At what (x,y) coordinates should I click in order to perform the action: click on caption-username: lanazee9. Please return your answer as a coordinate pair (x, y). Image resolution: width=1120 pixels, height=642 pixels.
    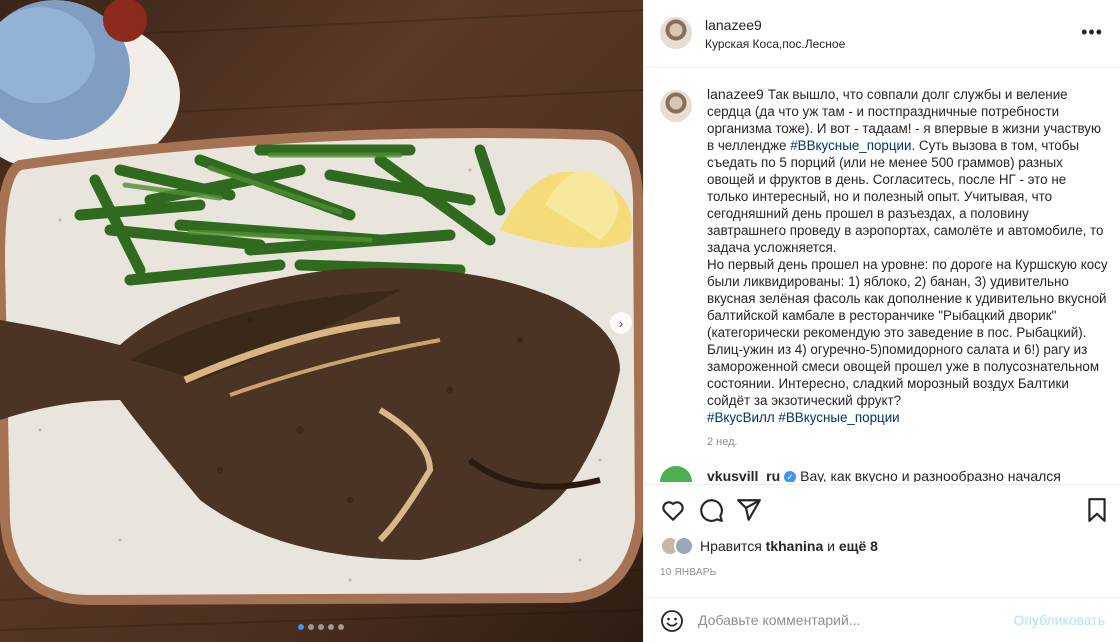
    Looking at the image, I should click on (735, 94).